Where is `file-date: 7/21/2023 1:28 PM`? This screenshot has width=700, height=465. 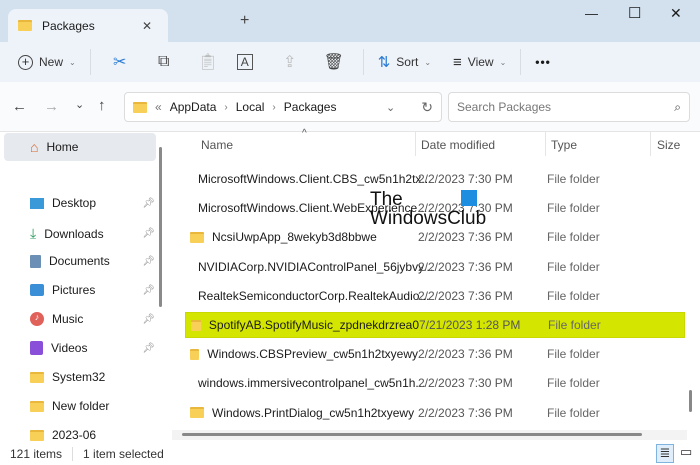
file-date: 7/21/2023 1:28 PM is located at coordinates (470, 325).